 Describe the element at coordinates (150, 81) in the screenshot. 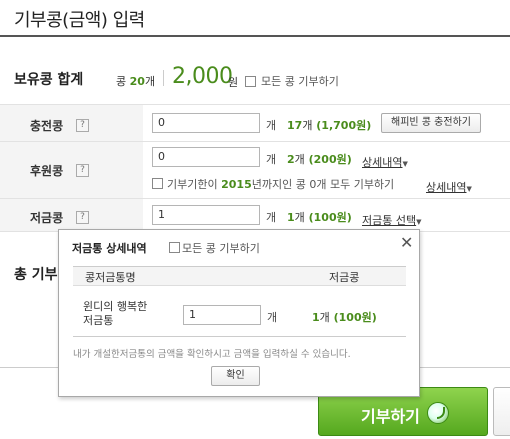

I see `balance-kong-suffix: 개` at that location.